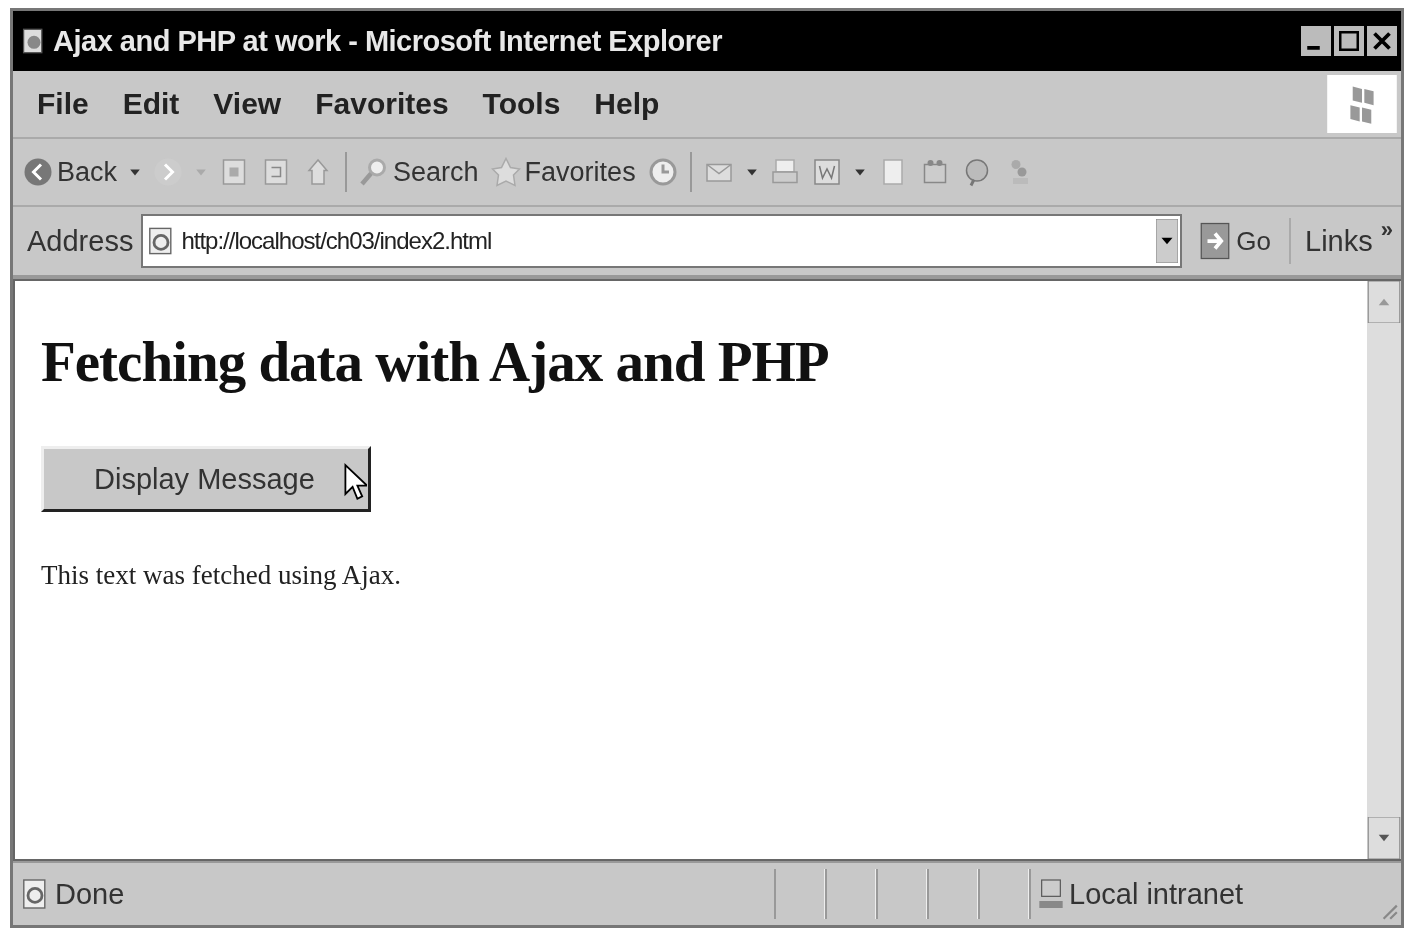 The height and width of the screenshot is (928, 1404). Describe the element at coordinates (151, 104) in the screenshot. I see `menu-item: Edit` at that location.